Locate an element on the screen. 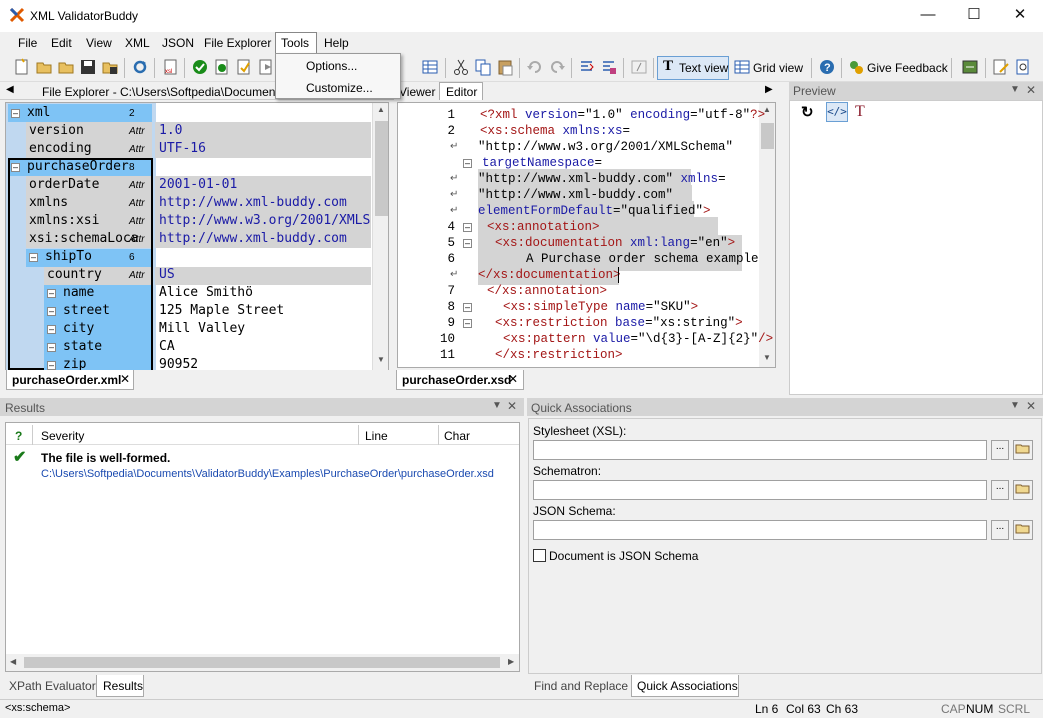  results-hscrollbar: ◀ ▶ is located at coordinates (262, 662).